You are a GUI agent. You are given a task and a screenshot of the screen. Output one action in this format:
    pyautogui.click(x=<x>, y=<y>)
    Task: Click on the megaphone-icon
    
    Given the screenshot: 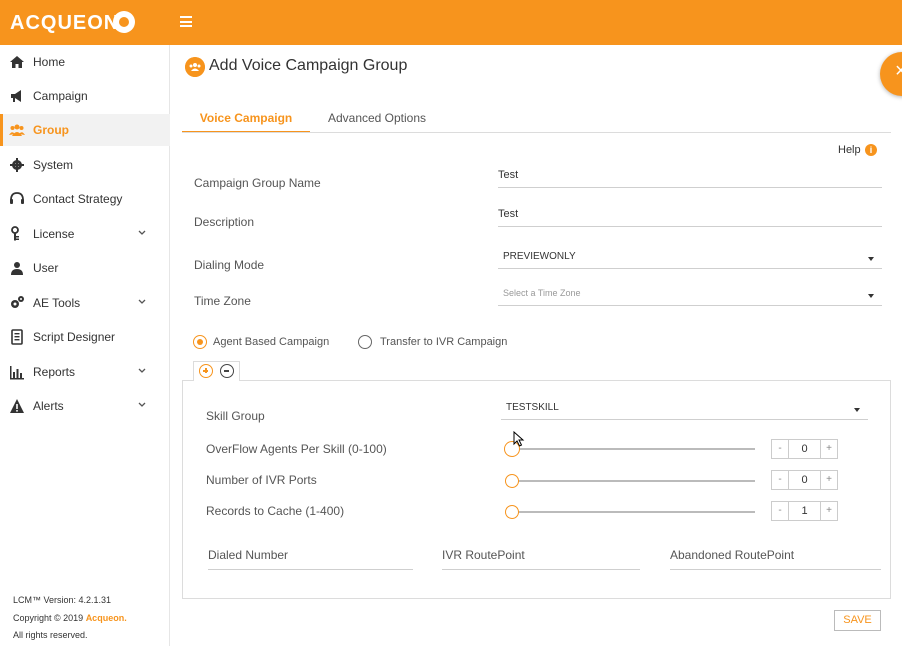 What is the action you would take?
    pyautogui.click(x=16, y=96)
    